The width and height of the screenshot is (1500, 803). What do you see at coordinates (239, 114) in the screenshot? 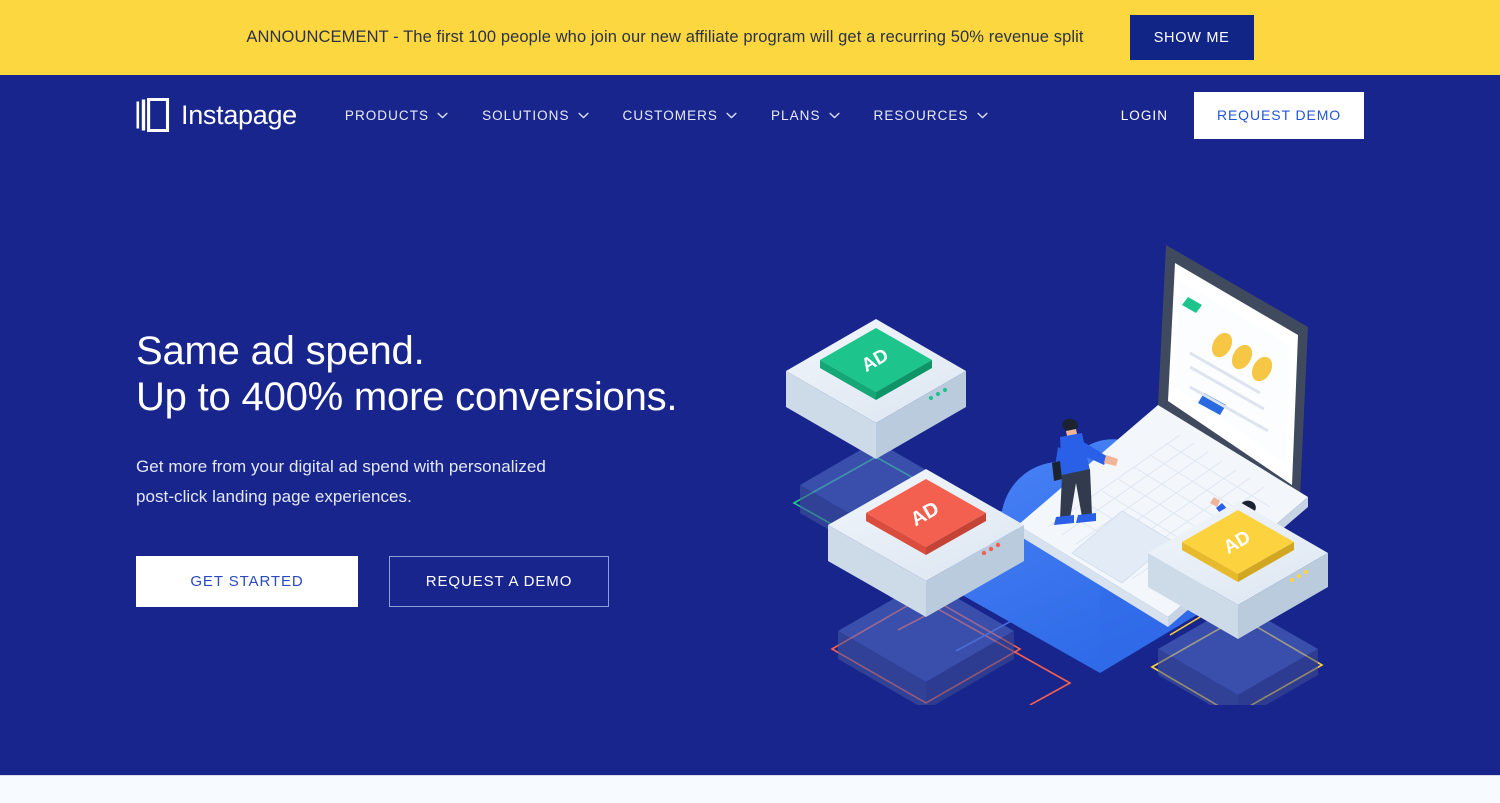
I see `logo-text: Instapage` at bounding box center [239, 114].